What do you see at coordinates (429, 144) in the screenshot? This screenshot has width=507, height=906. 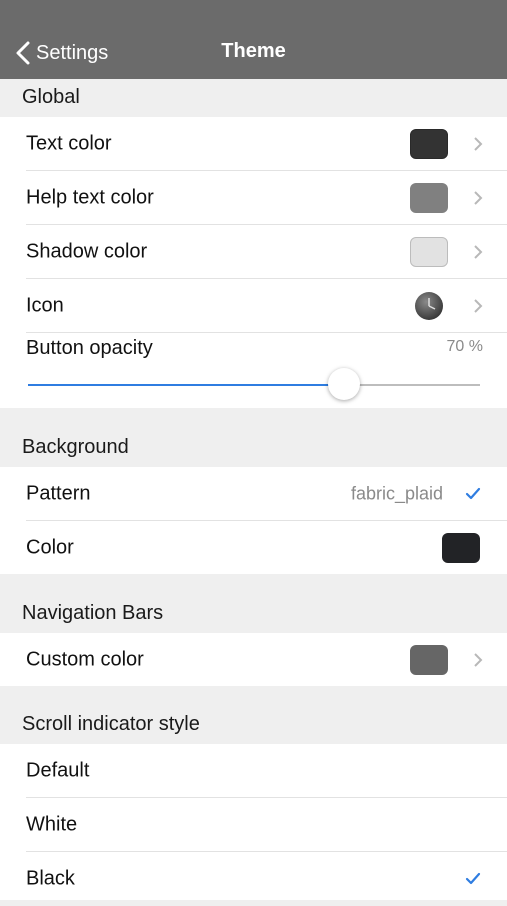 I see `text-color-swatch` at bounding box center [429, 144].